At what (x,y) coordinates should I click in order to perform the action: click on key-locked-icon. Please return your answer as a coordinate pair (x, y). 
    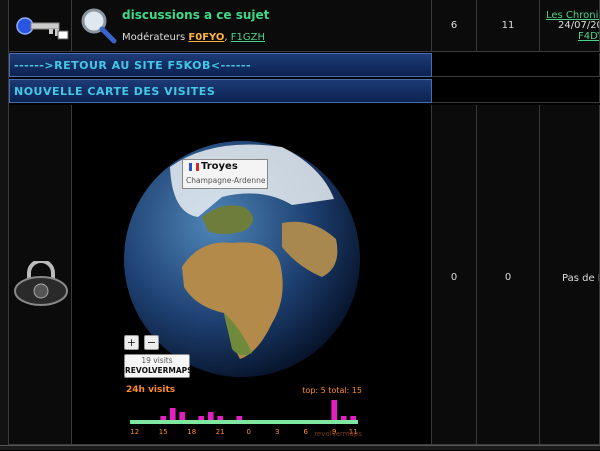
    Looking at the image, I should click on (42, 28).